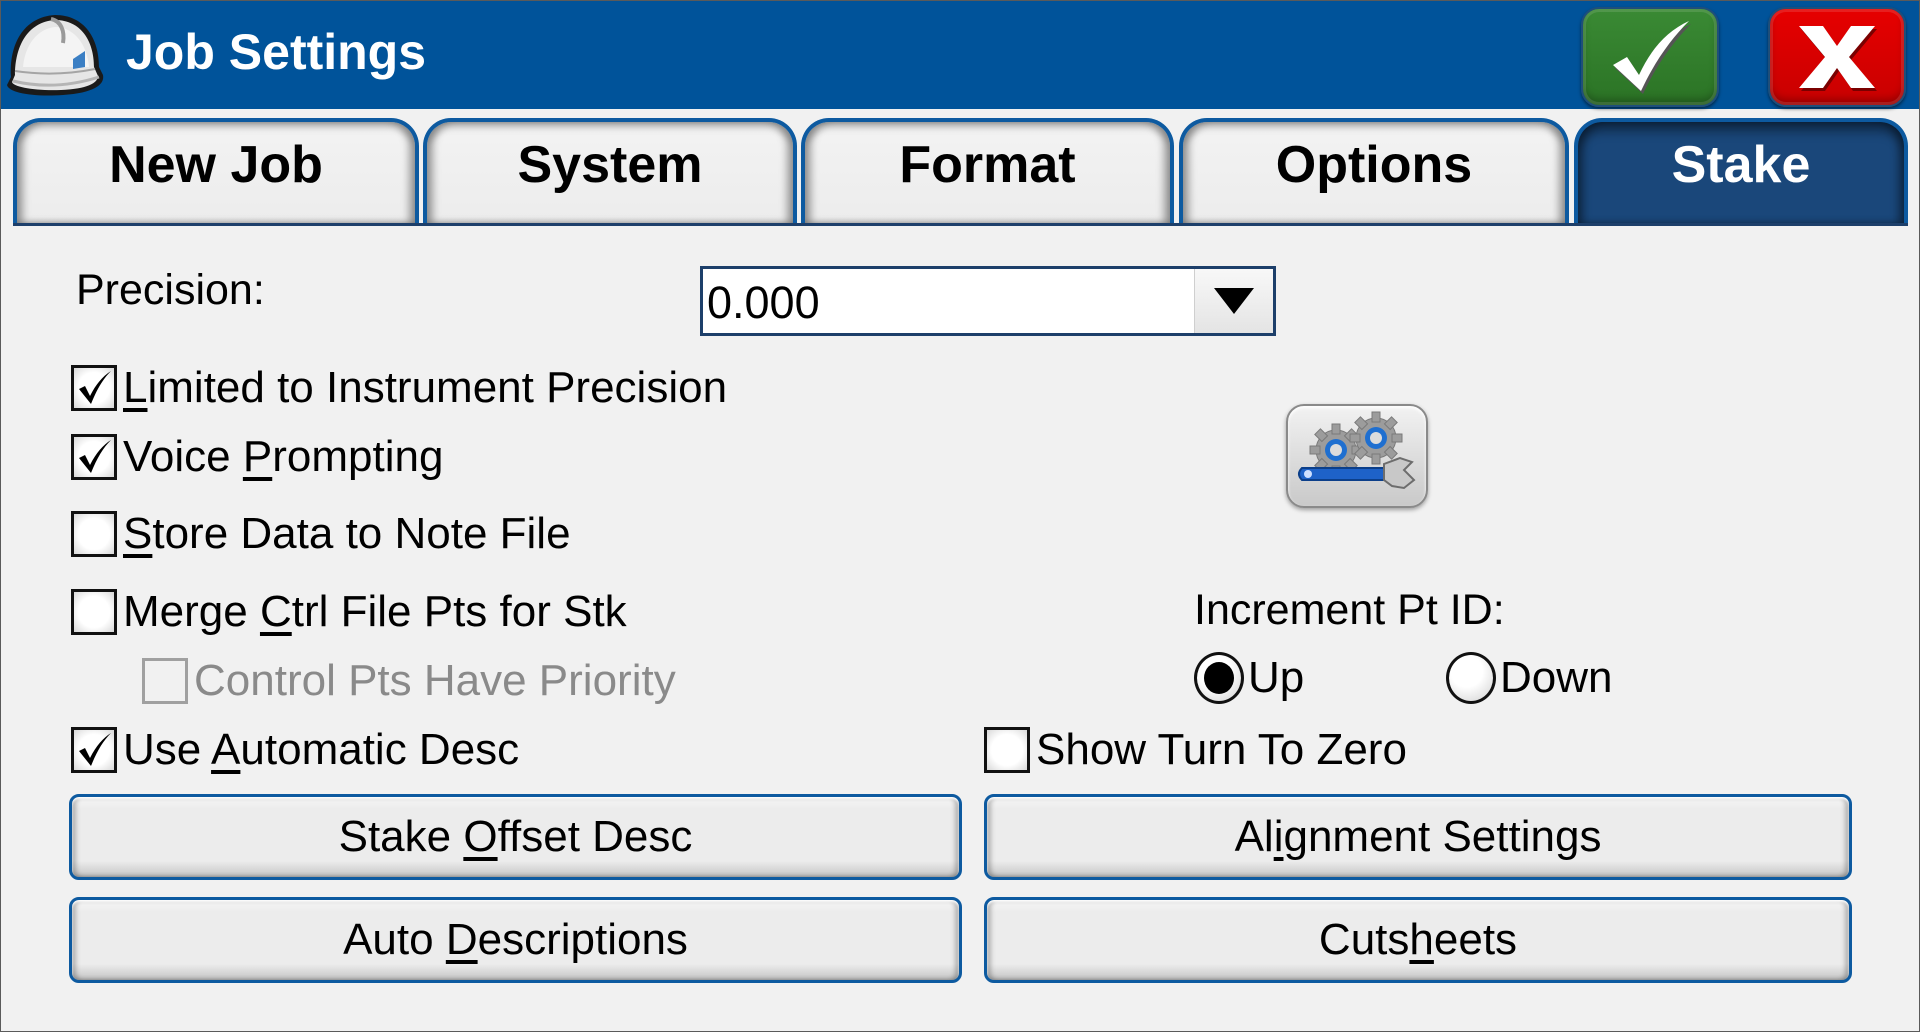  Describe the element at coordinates (425, 387) in the screenshot. I see `checkbox-label: Limited to Instrument Precision` at that location.